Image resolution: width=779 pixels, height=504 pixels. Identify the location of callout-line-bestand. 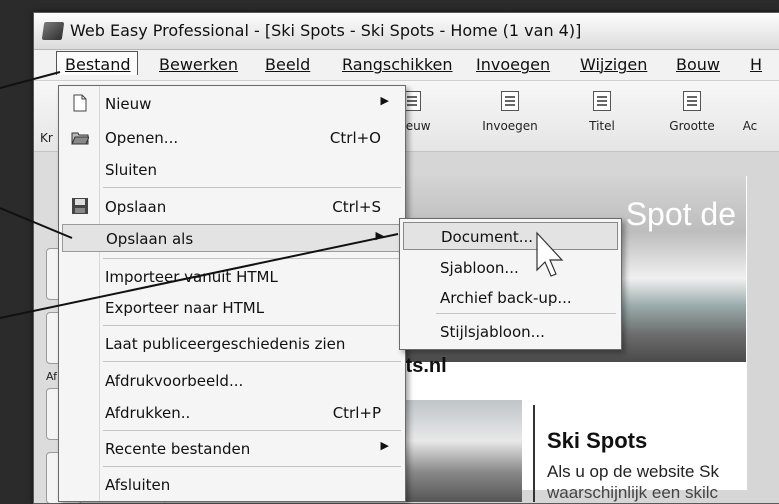
(30, 80).